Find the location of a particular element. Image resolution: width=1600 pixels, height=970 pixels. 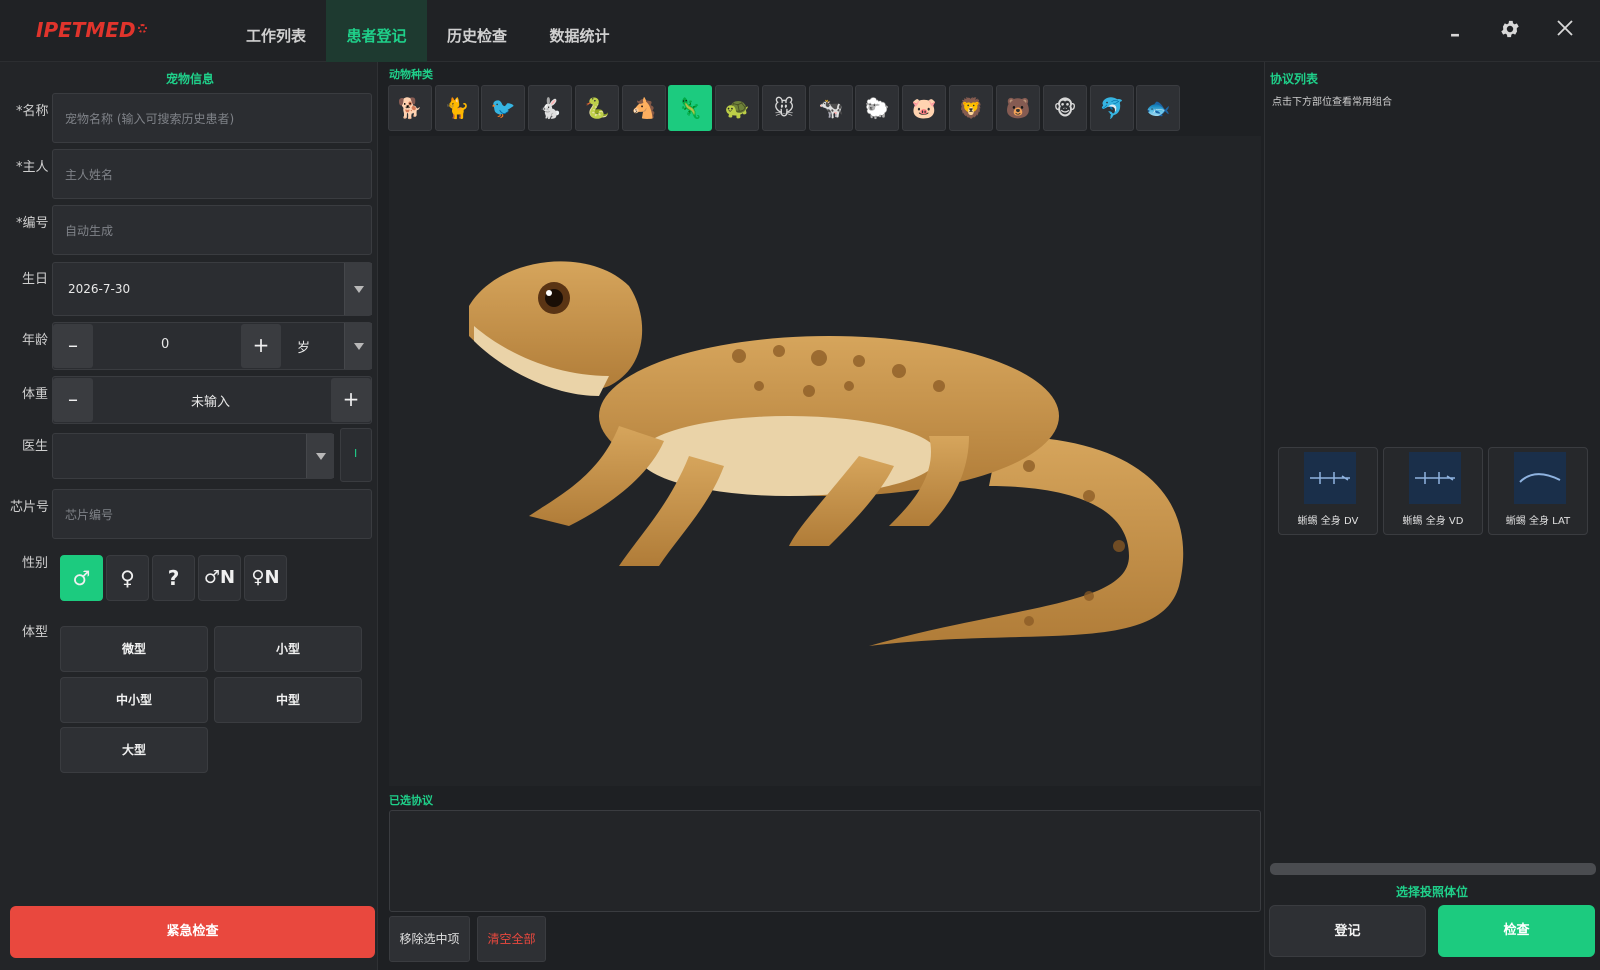

doctor-side-button: I is located at coordinates (356, 455).